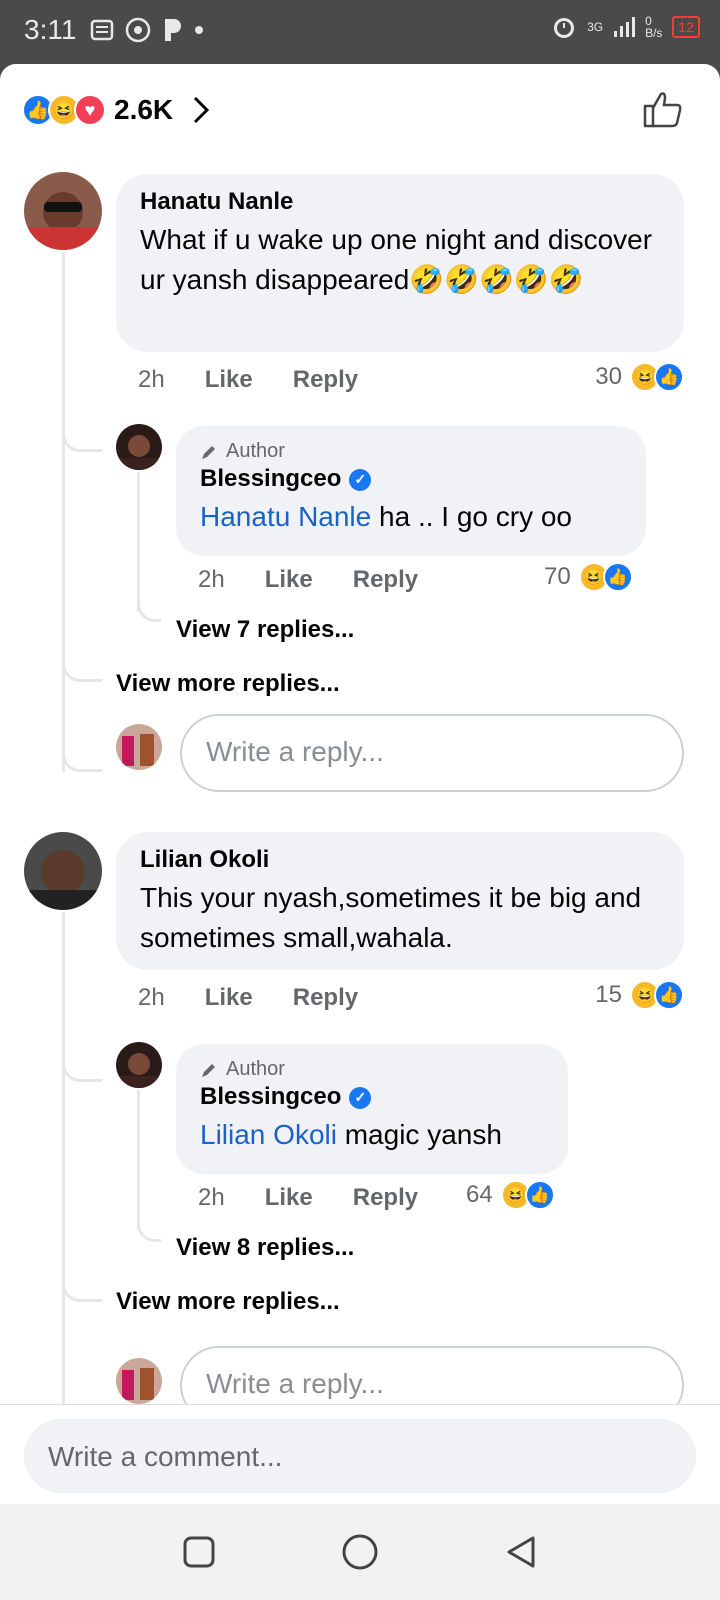 Image resolution: width=720 pixels, height=1600 pixels. What do you see at coordinates (147, 30) in the screenshot?
I see `status-left-icons` at bounding box center [147, 30].